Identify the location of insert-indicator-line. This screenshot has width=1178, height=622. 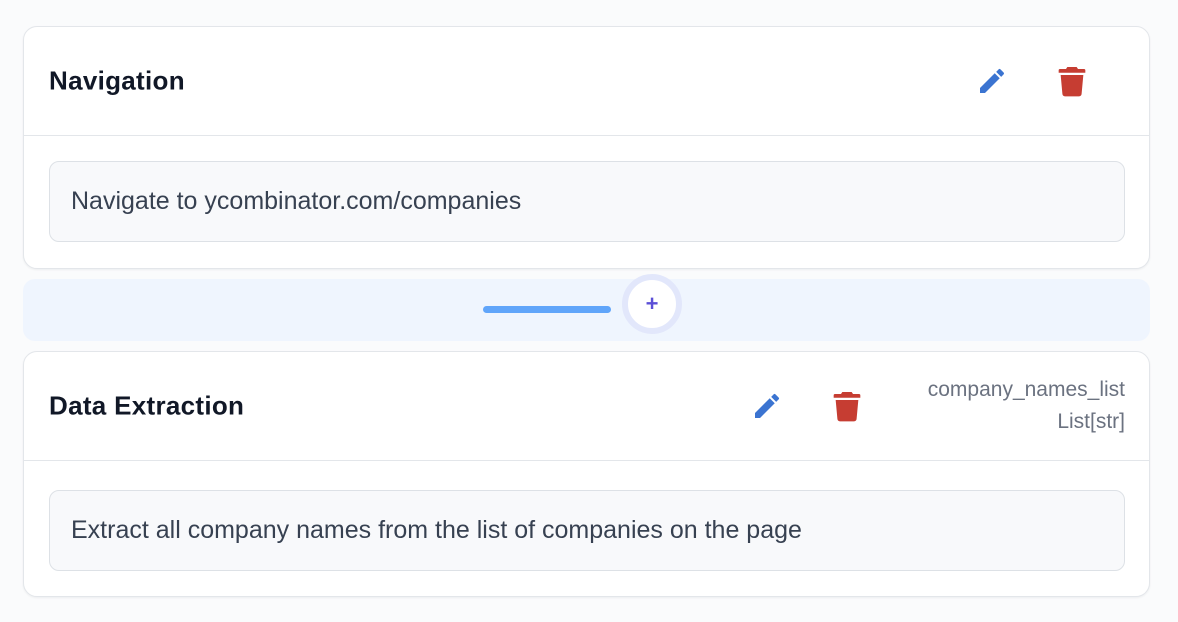
(547, 309).